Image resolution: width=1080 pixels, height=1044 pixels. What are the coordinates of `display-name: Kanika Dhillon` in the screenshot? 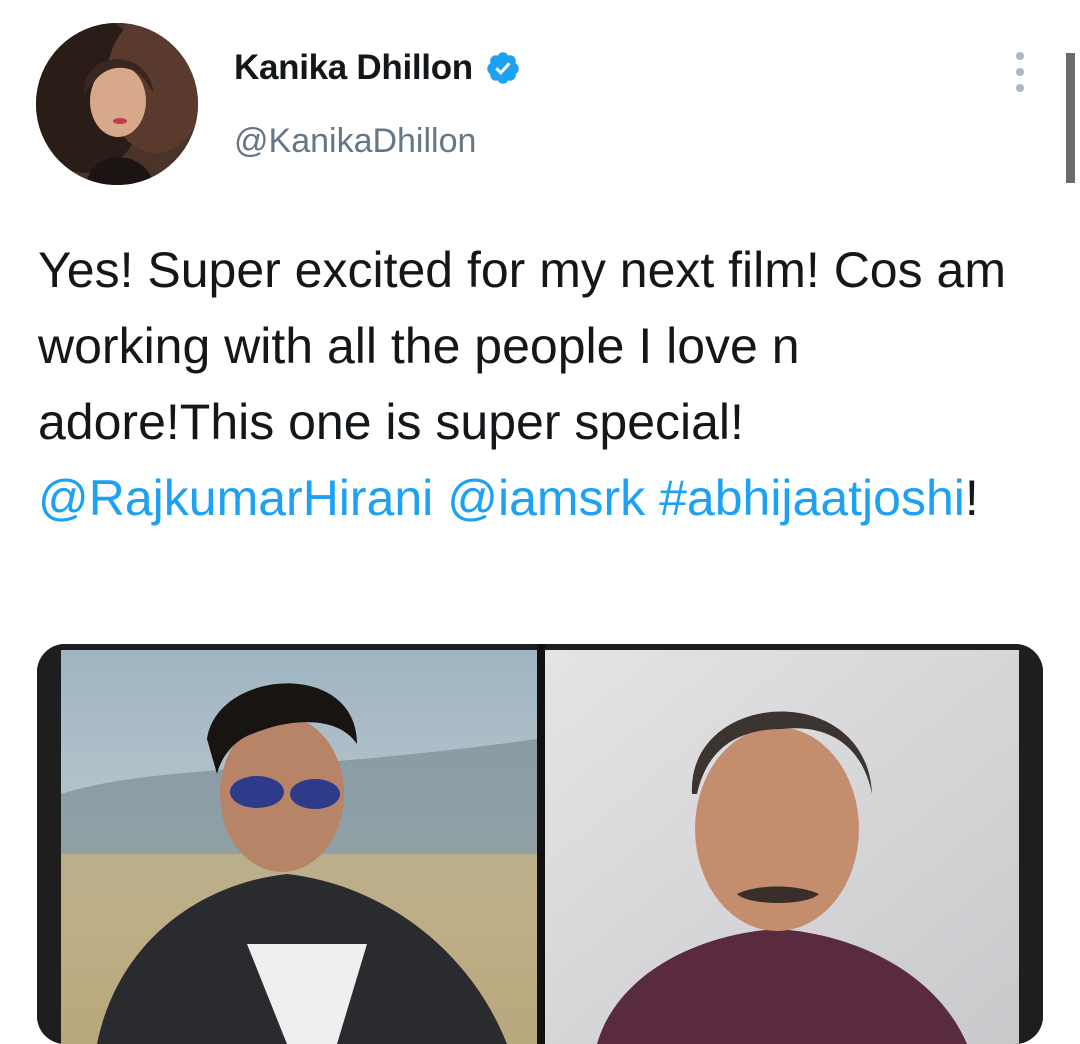 It's located at (353, 68).